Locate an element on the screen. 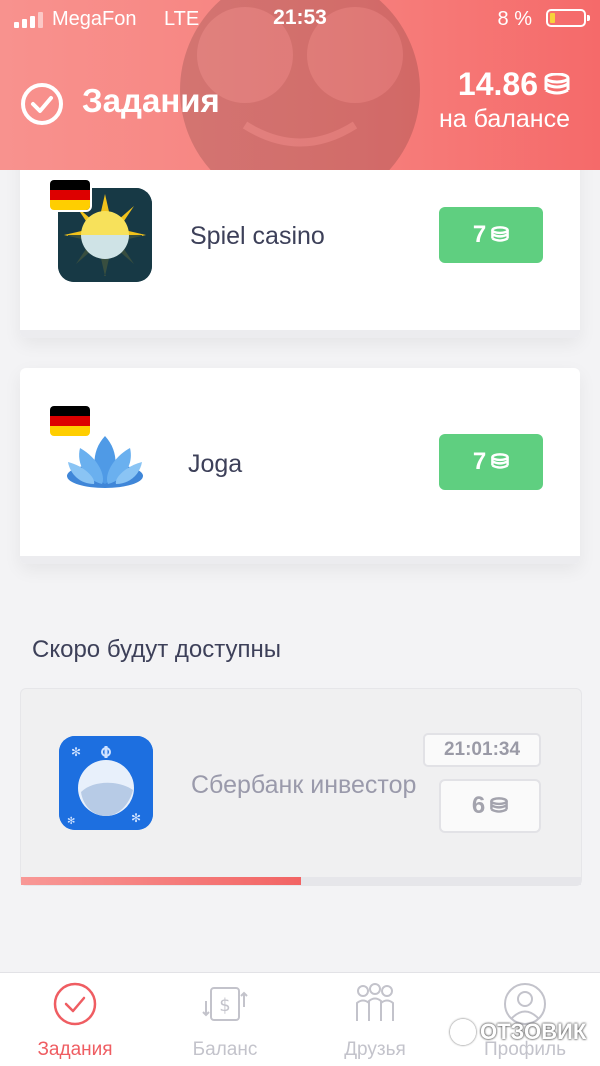 This screenshot has height=1066, width=600. nav-label: Друзья is located at coordinates (375, 1049).